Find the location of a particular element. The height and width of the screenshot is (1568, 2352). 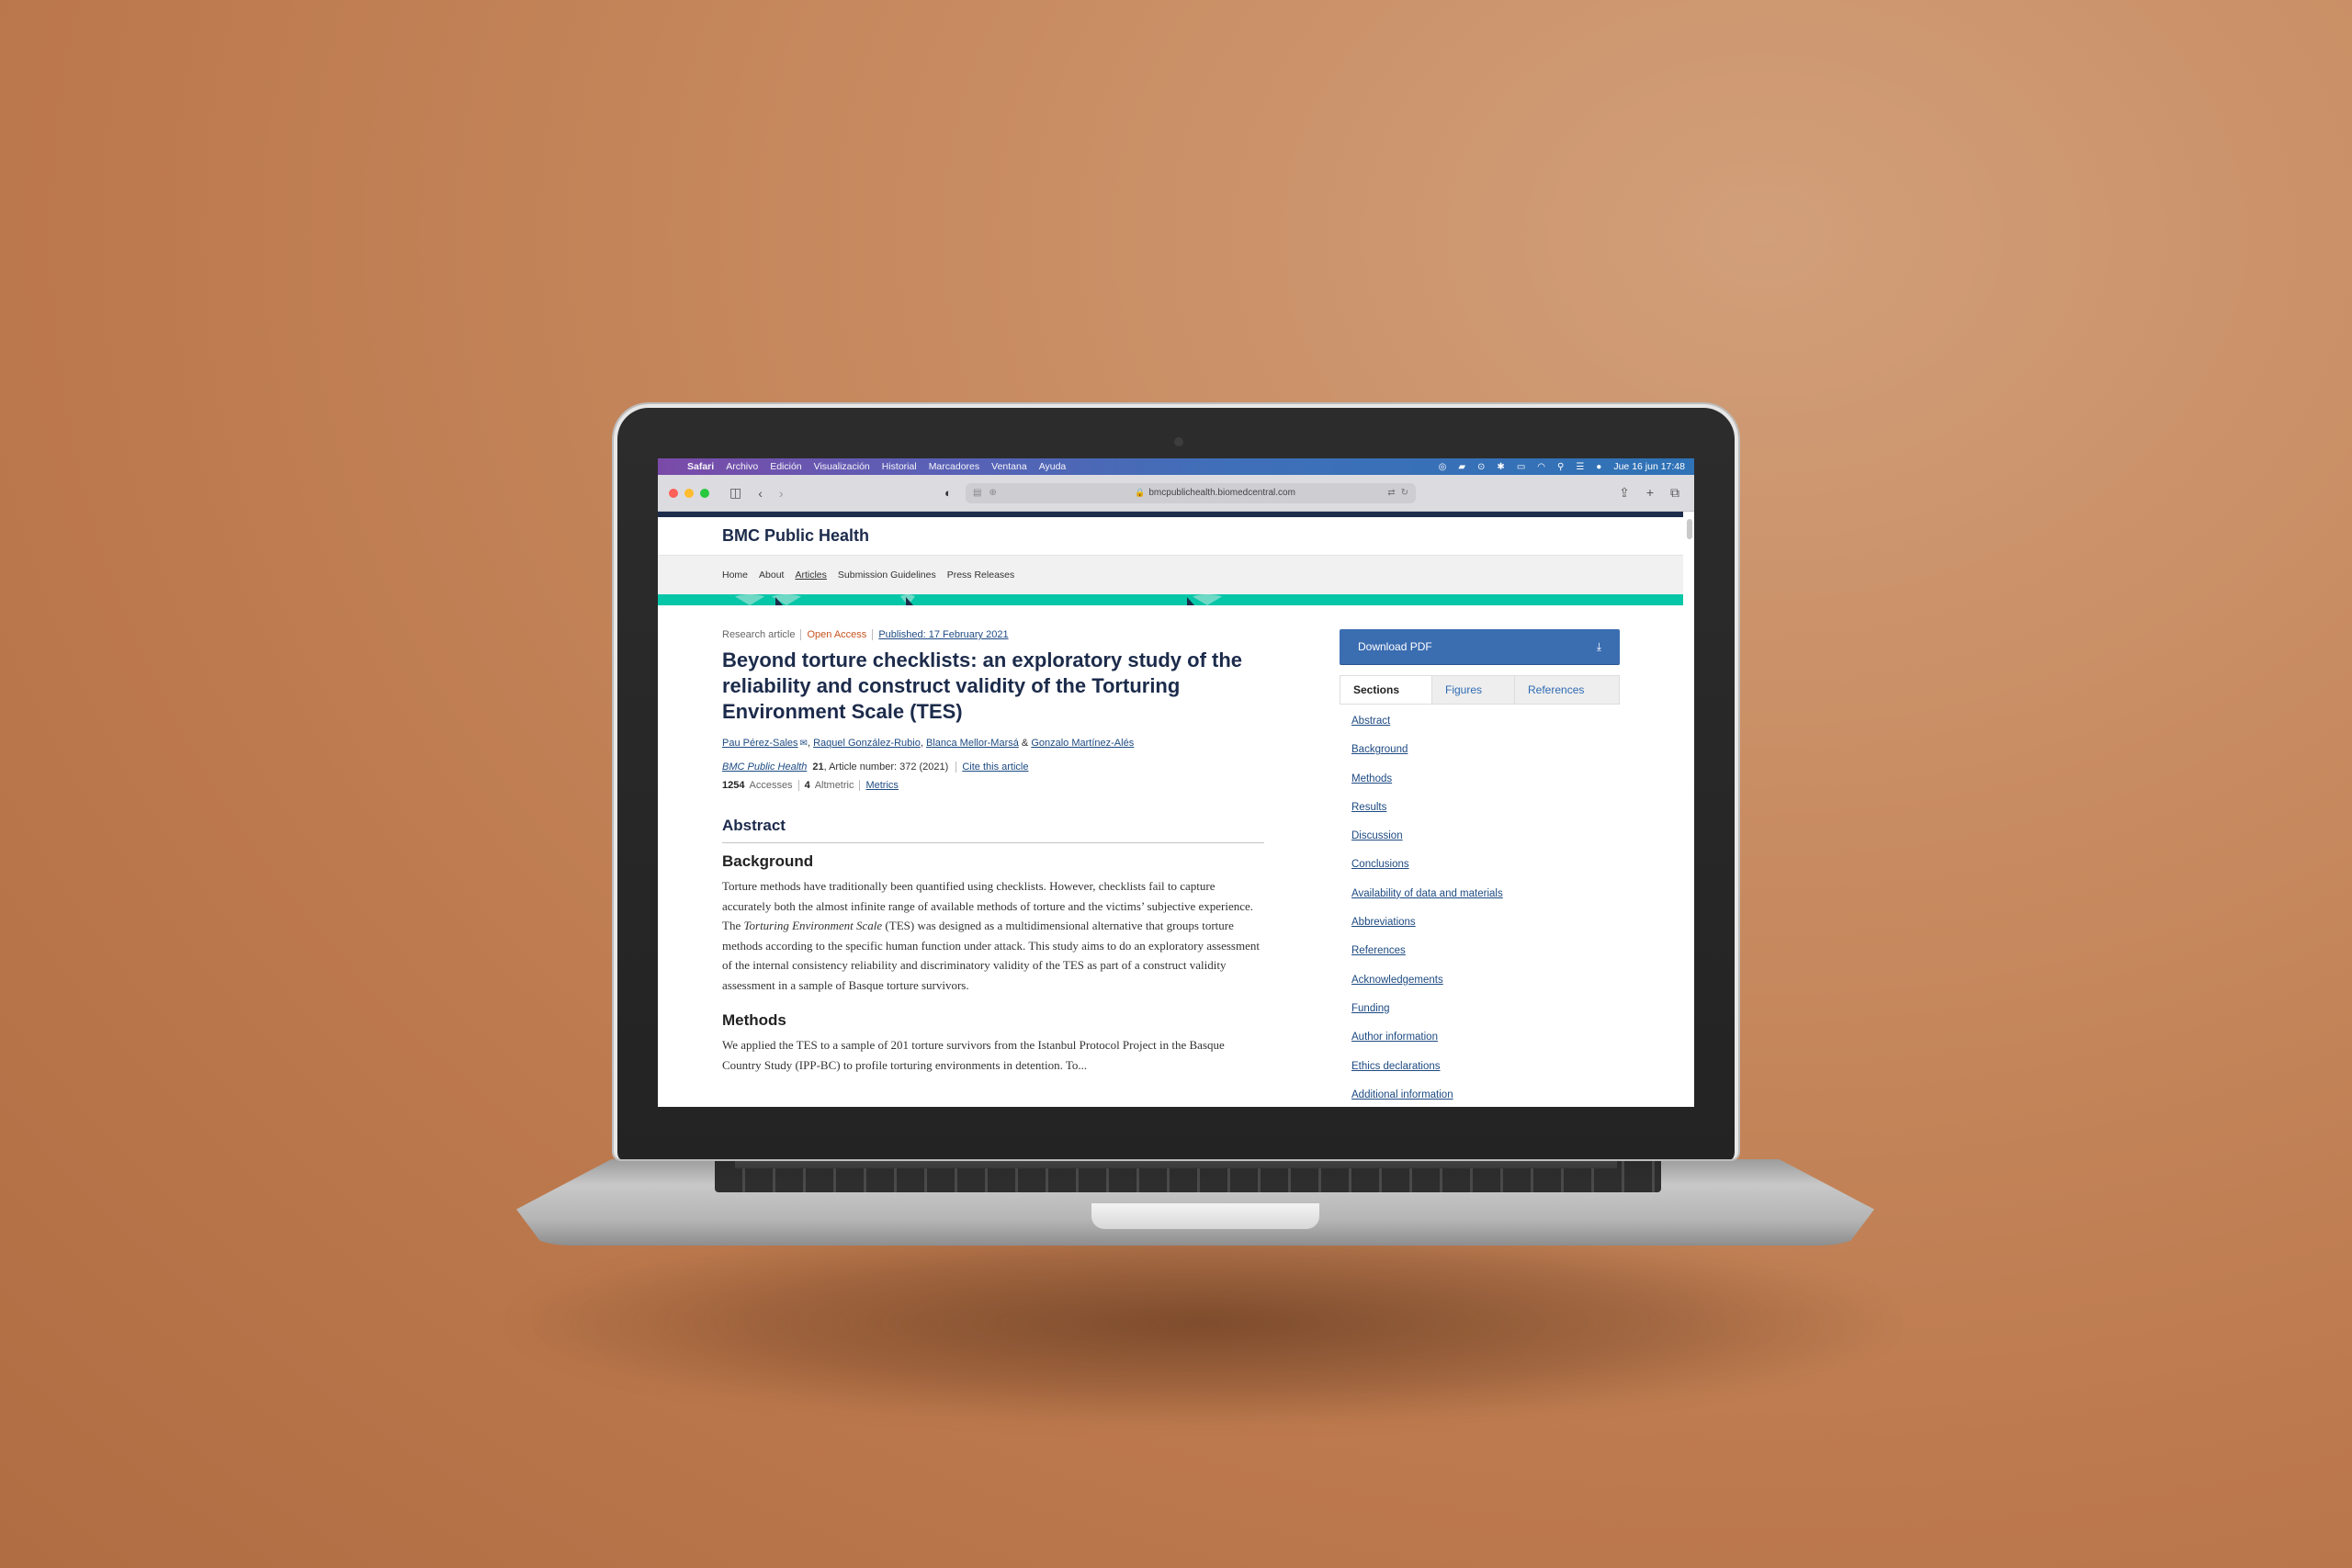

open-access-badge: Open Access is located at coordinates (837, 634).